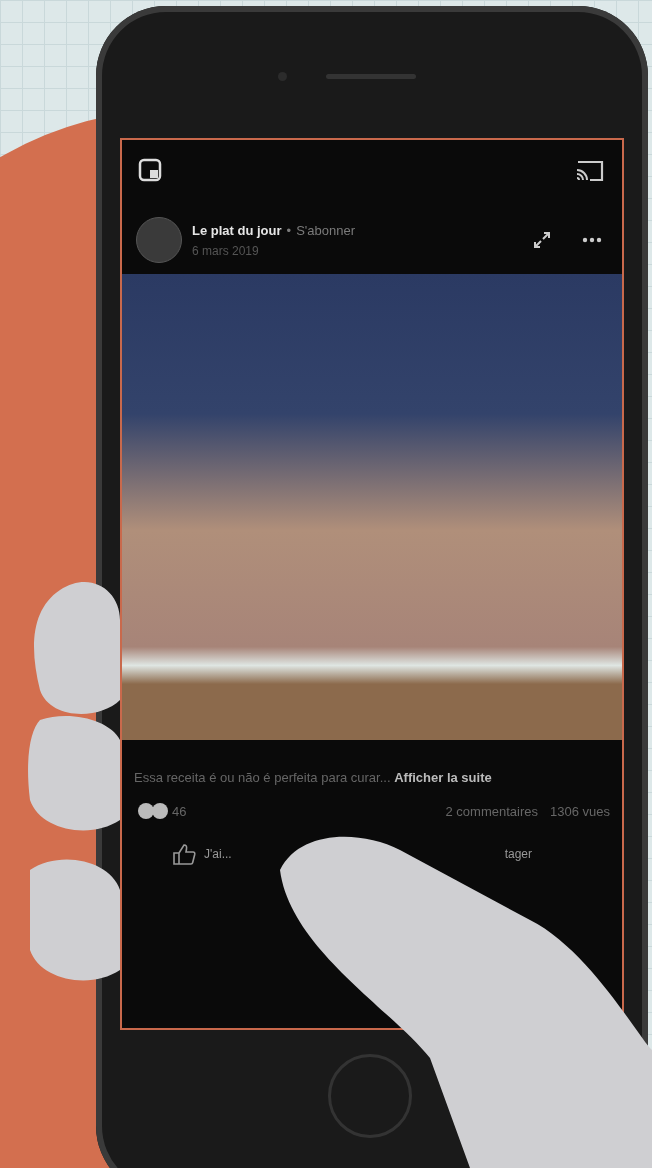  Describe the element at coordinates (313, 777) in the screenshot. I see `post-caption: Essa receita é ou não é perfeita para curar... Afficher la suite` at that location.